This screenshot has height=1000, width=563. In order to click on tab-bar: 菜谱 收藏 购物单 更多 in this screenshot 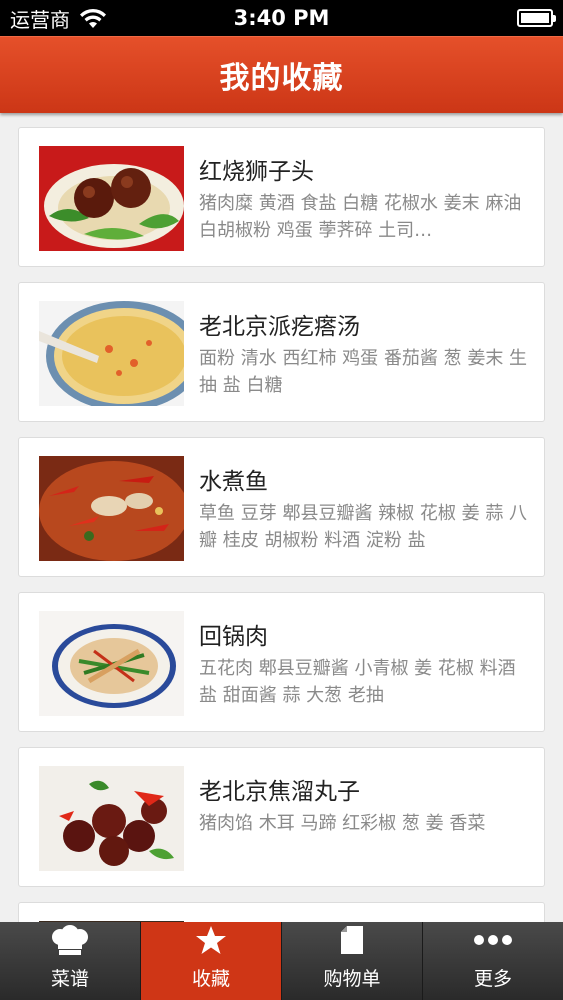, I will do `click(281, 961)`.